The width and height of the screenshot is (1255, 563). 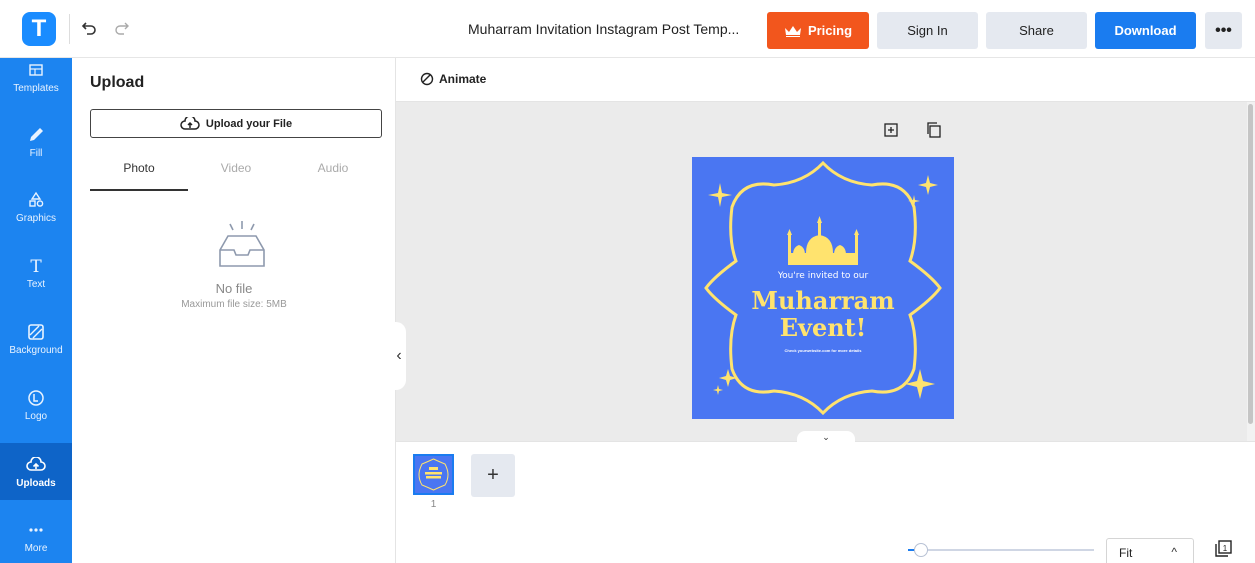 I want to click on svg-text: T, so click(x=36, y=266).